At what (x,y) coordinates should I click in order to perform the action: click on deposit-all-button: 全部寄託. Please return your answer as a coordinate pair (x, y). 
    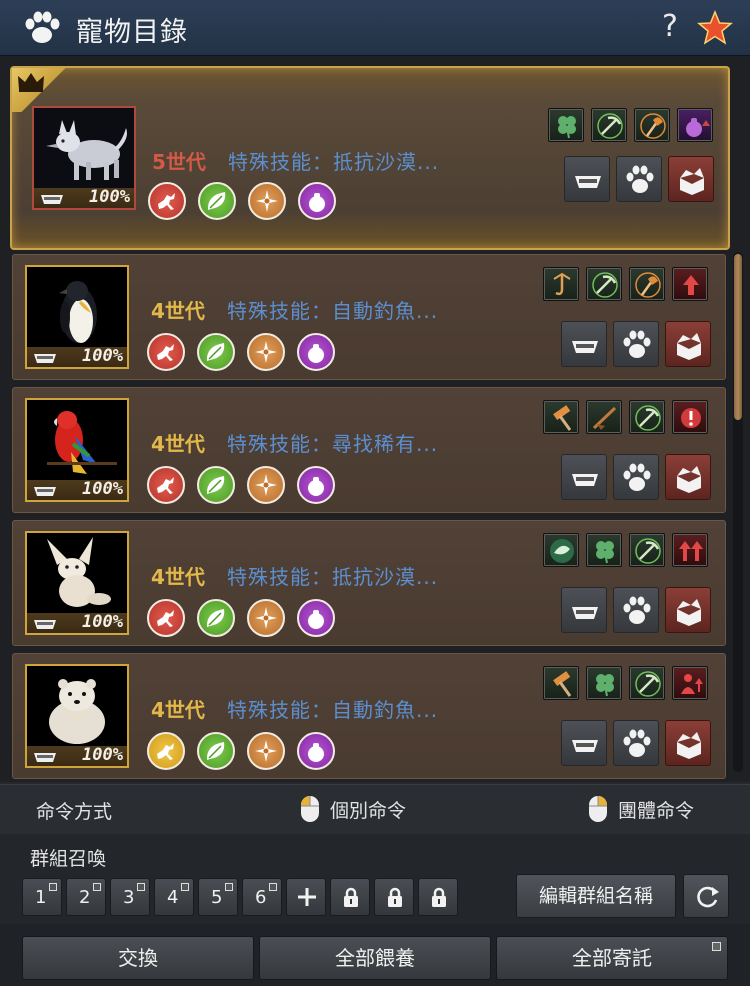
    Looking at the image, I should click on (612, 958).